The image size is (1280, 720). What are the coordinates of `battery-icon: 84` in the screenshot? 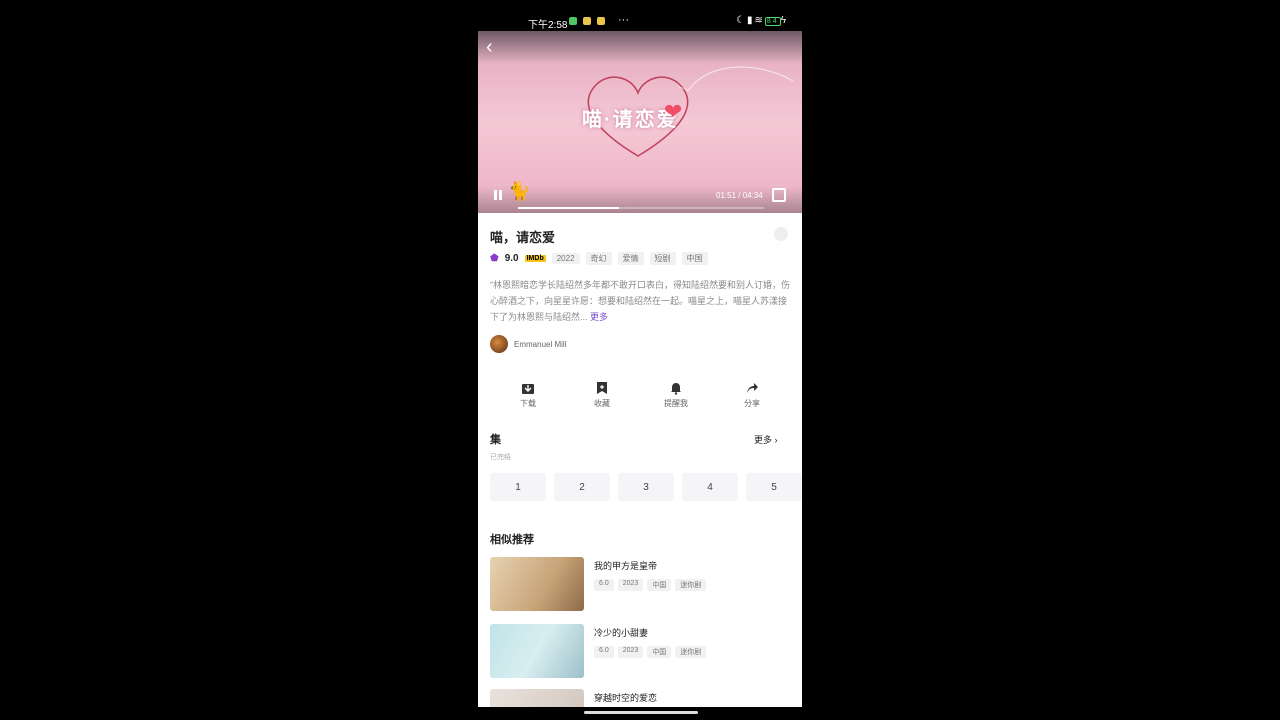 It's located at (772, 21).